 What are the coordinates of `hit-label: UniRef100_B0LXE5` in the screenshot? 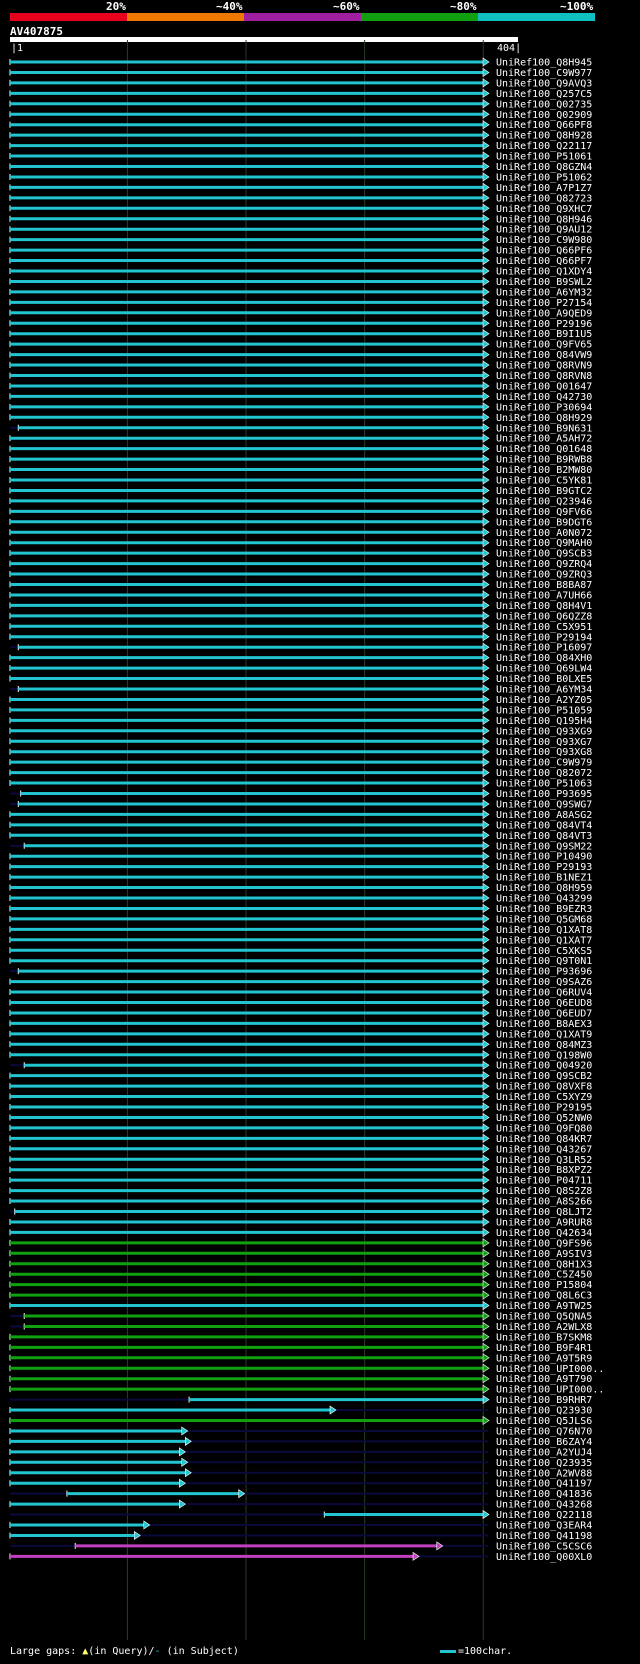 It's located at (544, 679).